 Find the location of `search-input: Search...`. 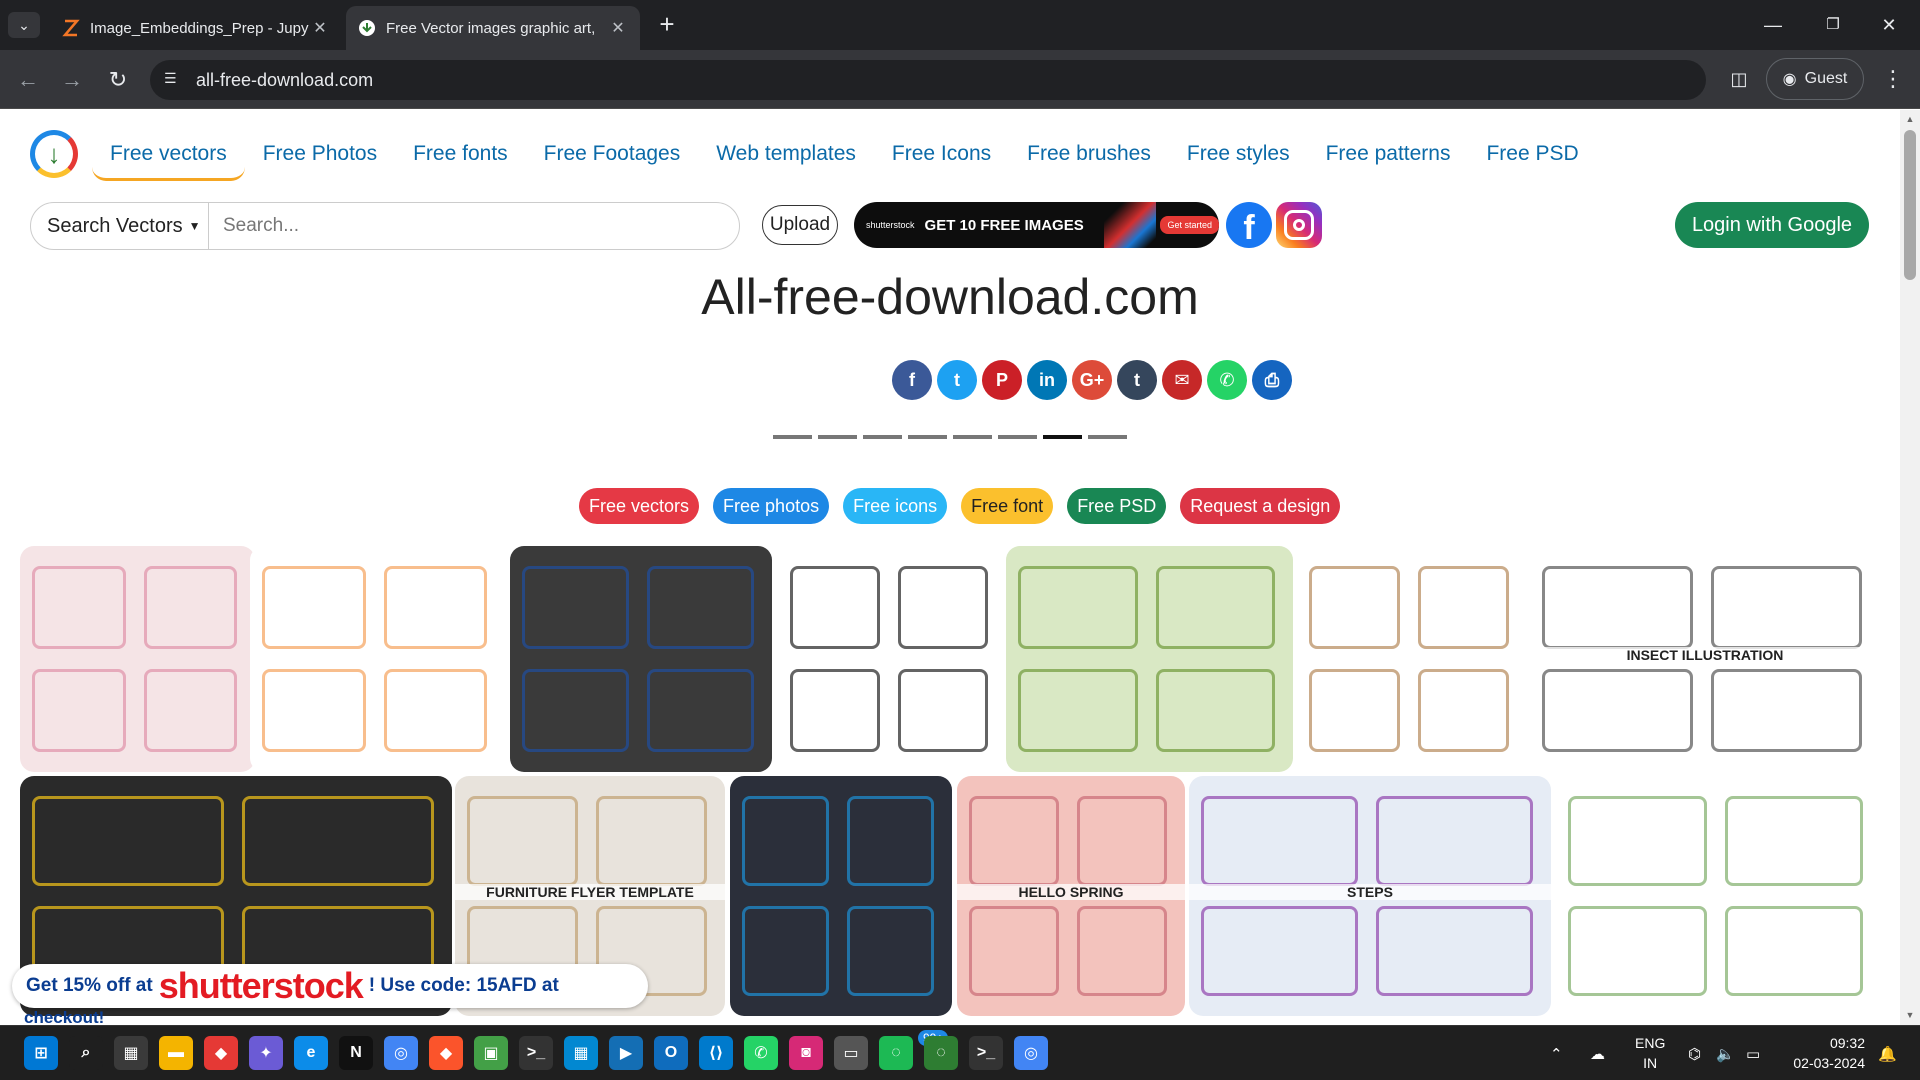

search-input: Search... is located at coordinates (474, 226).